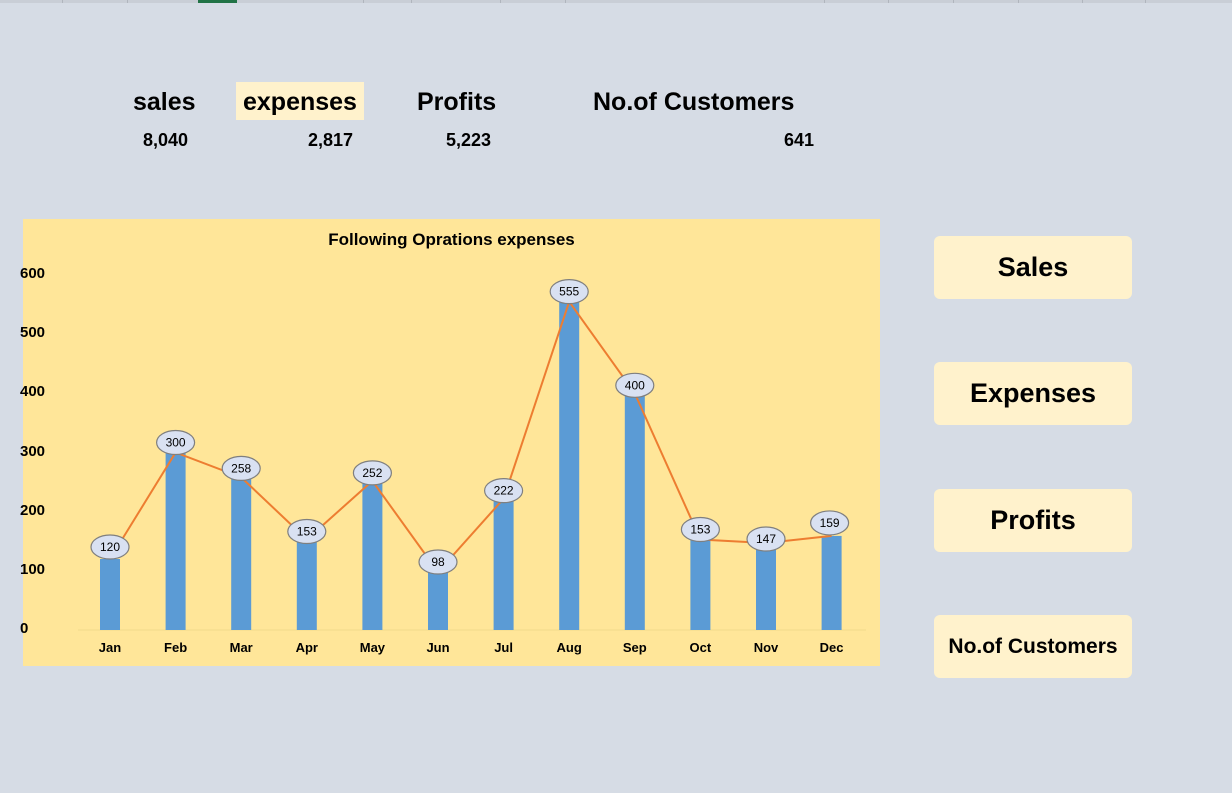  Describe the element at coordinates (330, 140) in the screenshot. I see `kpi-expenses-value: 2,817` at that location.